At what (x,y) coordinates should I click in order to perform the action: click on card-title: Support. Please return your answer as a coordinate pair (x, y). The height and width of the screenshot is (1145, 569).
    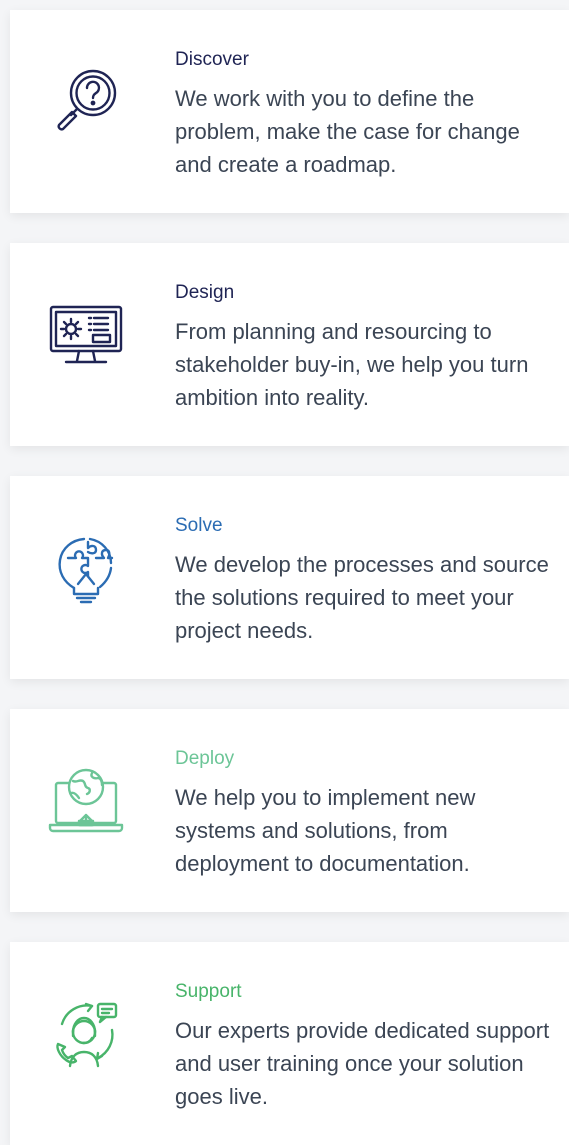
    Looking at the image, I should click on (208, 991).